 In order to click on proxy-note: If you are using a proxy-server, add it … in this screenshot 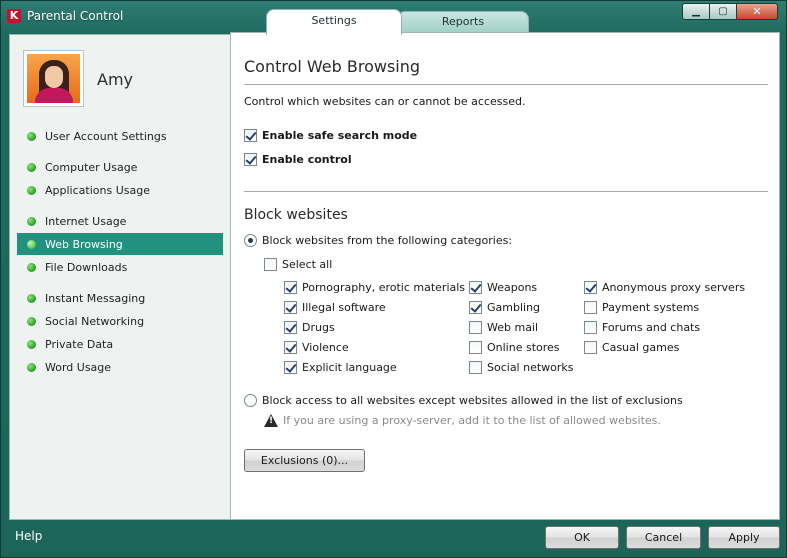, I will do `click(462, 420)`.